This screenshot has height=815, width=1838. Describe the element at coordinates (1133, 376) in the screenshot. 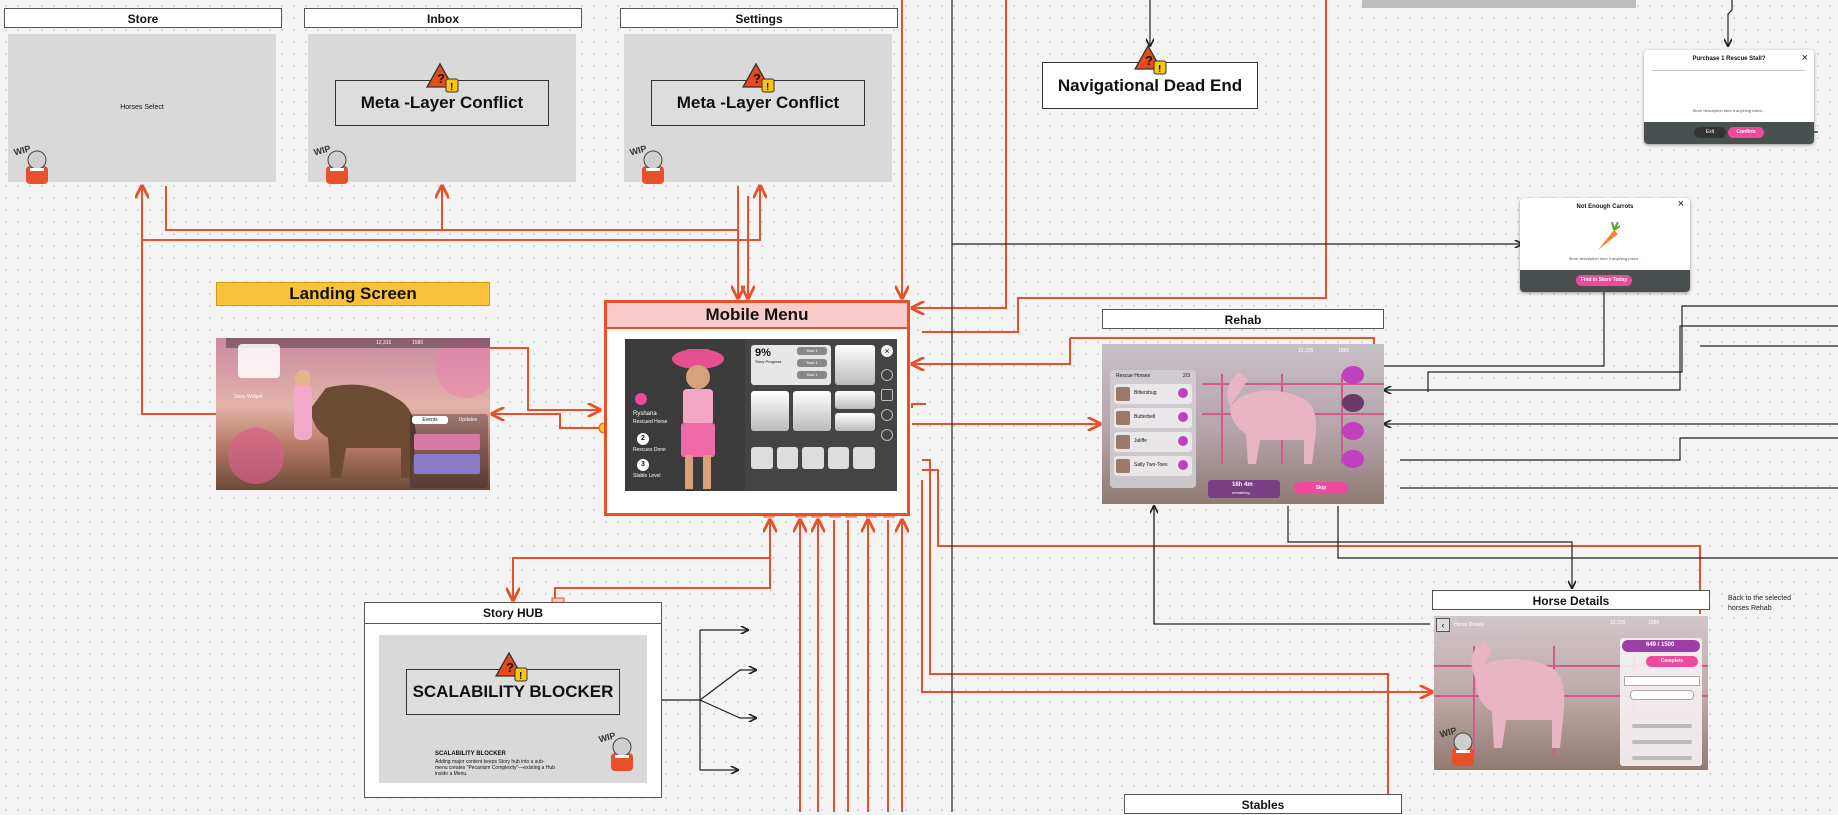

I see `rescue-list-header: Rescue Horses` at that location.